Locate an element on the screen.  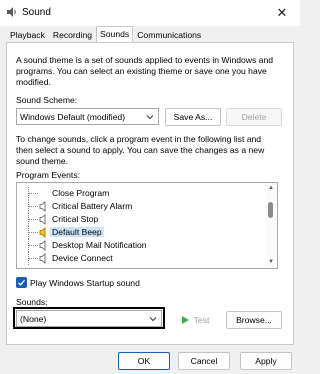
play-icon is located at coordinates (185, 320).